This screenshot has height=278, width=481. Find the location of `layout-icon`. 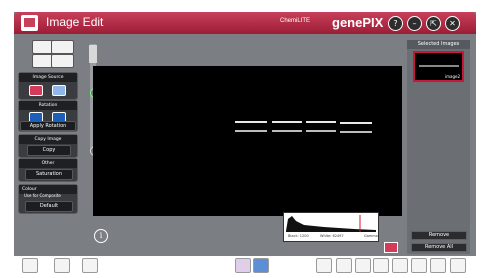

layout-icon is located at coordinates (438, 265).